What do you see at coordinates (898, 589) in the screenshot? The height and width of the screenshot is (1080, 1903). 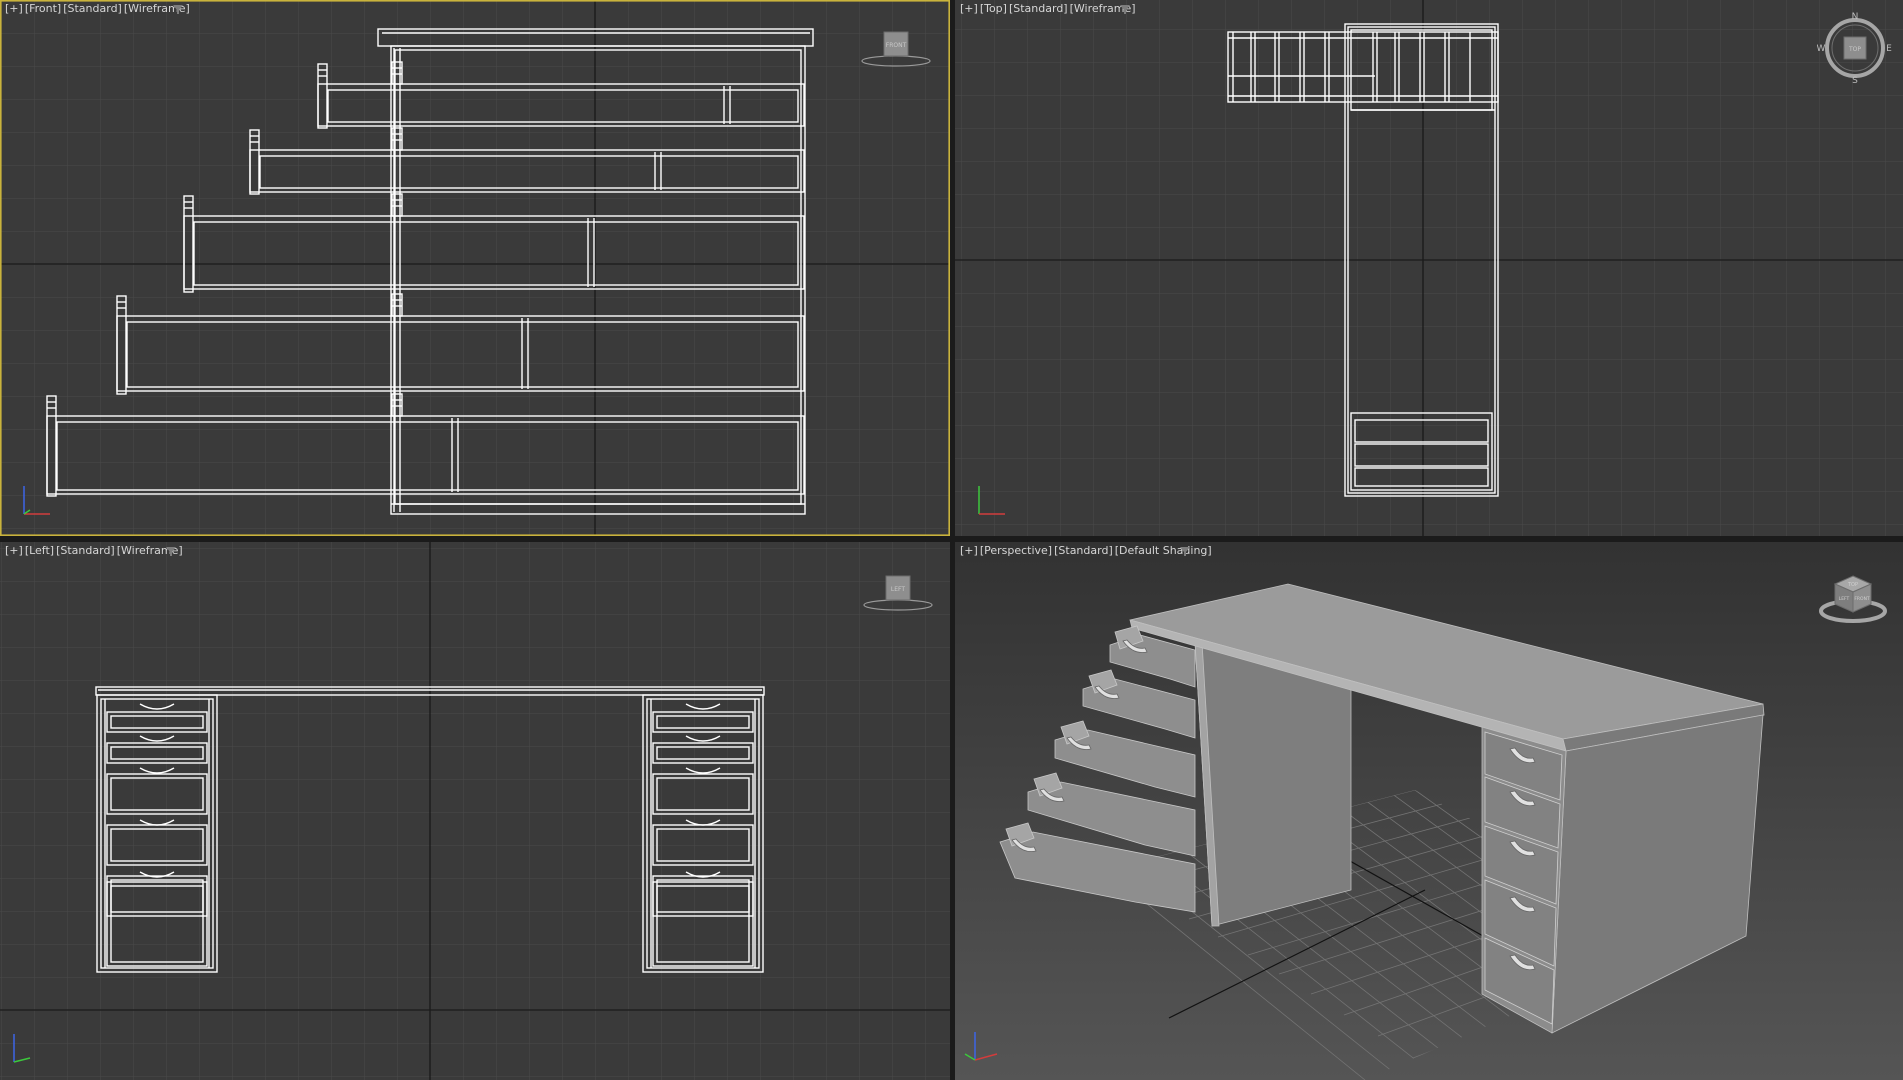 I see `viewcube-face-label: LEFT` at bounding box center [898, 589].